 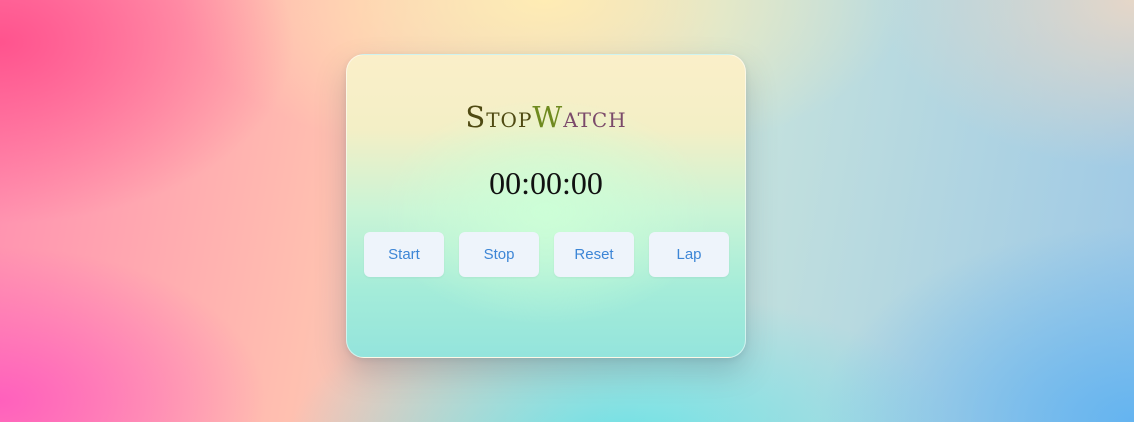 I want to click on start-button: Start, so click(x=404, y=254).